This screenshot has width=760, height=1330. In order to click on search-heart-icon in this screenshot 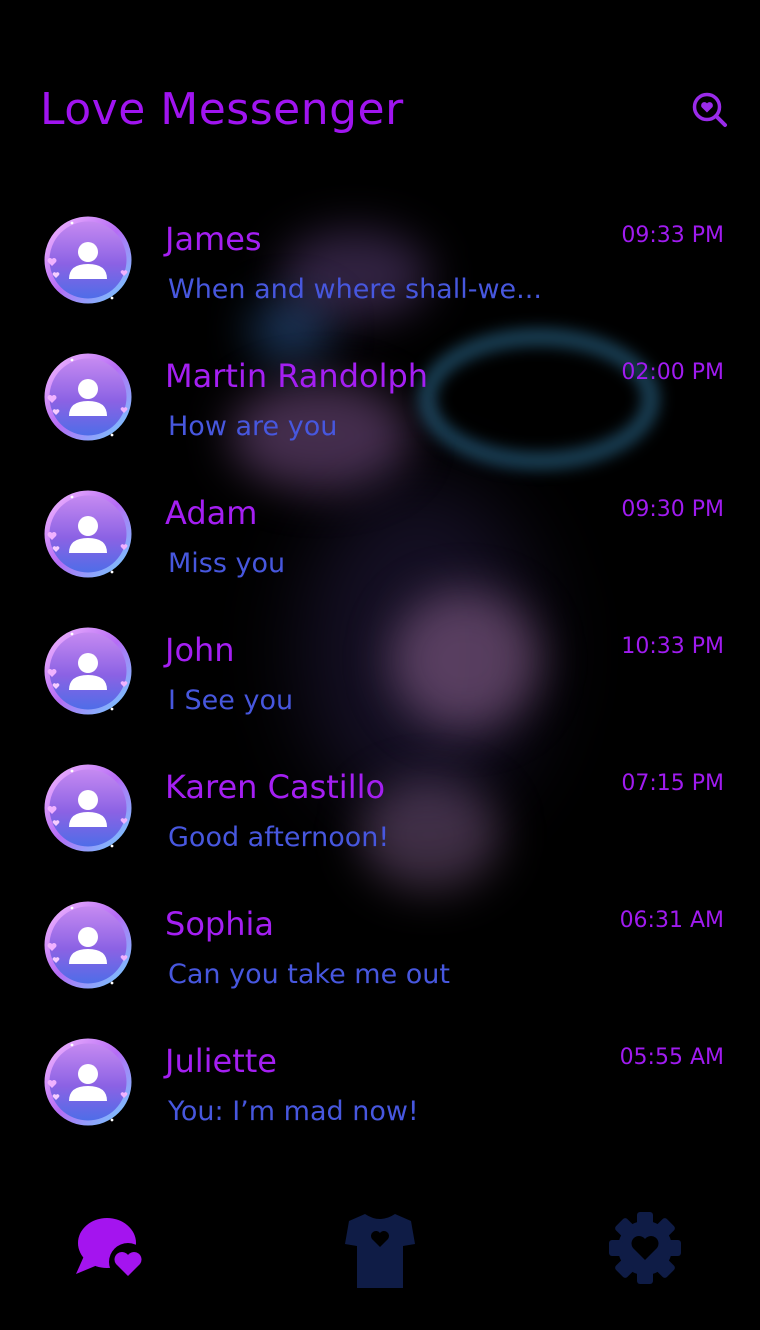, I will do `click(709, 109)`.